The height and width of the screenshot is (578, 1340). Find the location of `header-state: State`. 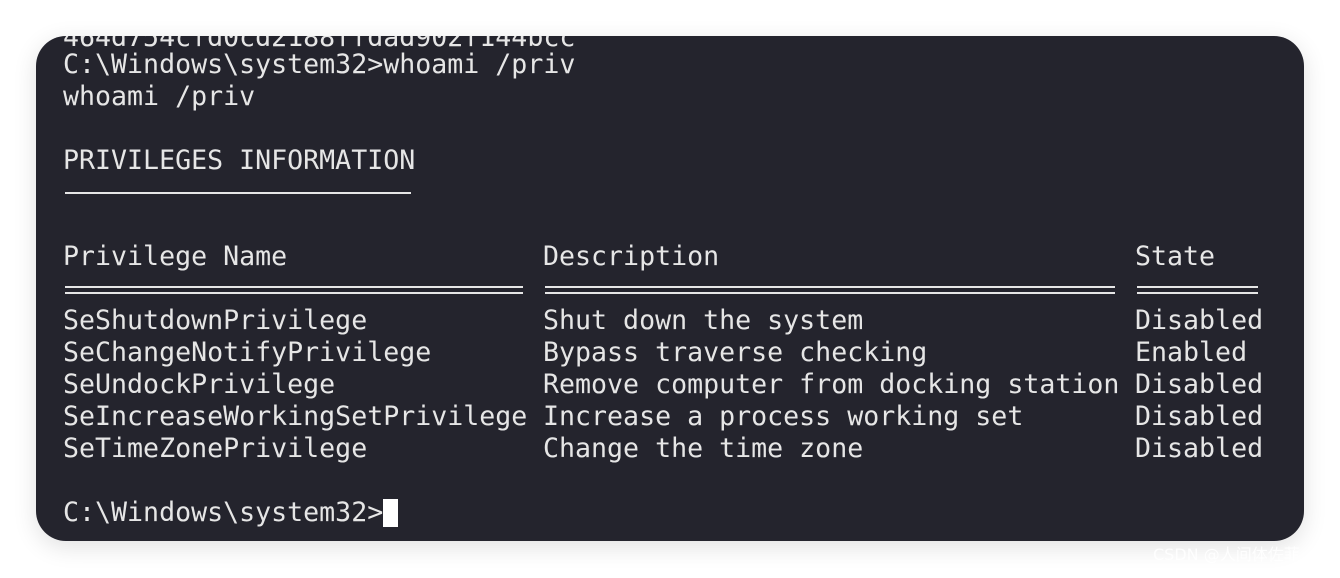

header-state: State is located at coordinates (1175, 256).